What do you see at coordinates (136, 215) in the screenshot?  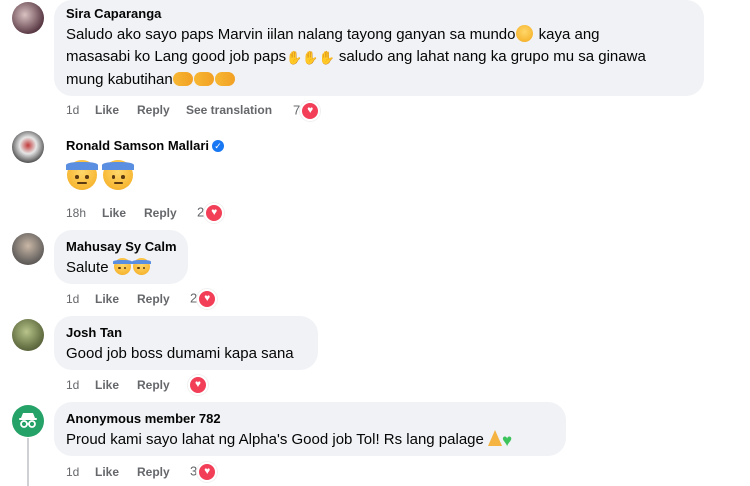 I see `comment-actions: 18h Like Reply` at bounding box center [136, 215].